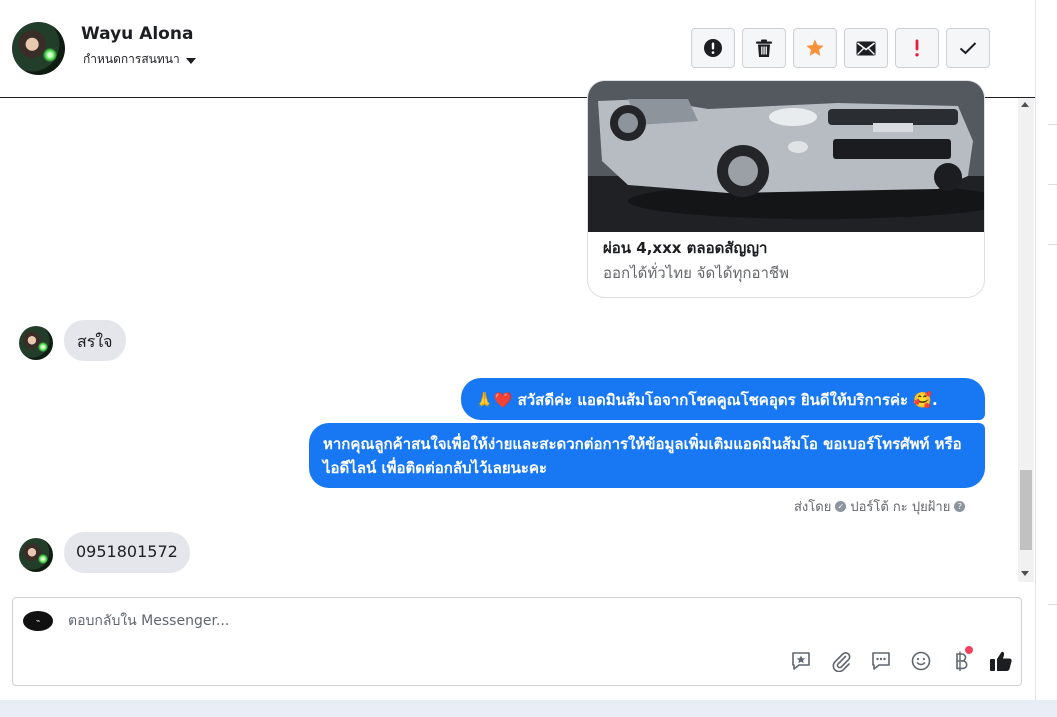 This screenshot has width=1057, height=717. I want to click on mark-unread-button, so click(866, 48).